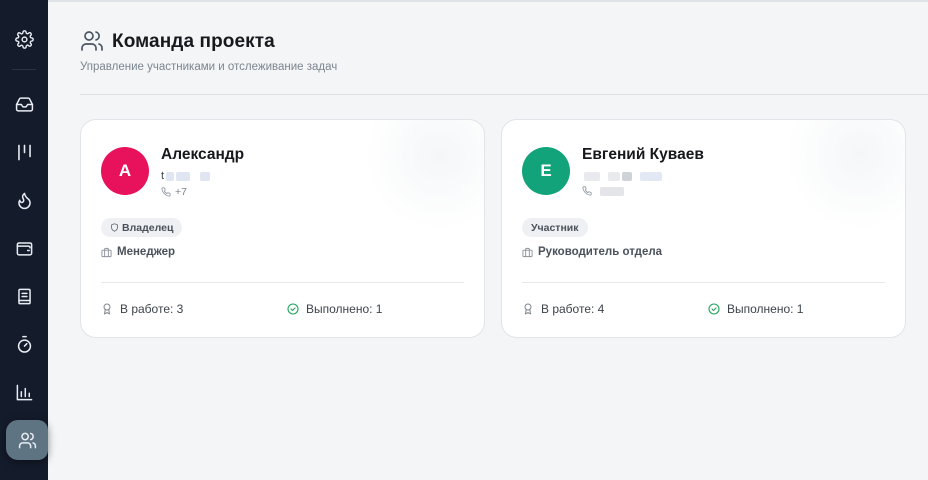 Image resolution: width=928 pixels, height=480 pixels. What do you see at coordinates (546, 171) in the screenshot?
I see `avatar: Е` at bounding box center [546, 171].